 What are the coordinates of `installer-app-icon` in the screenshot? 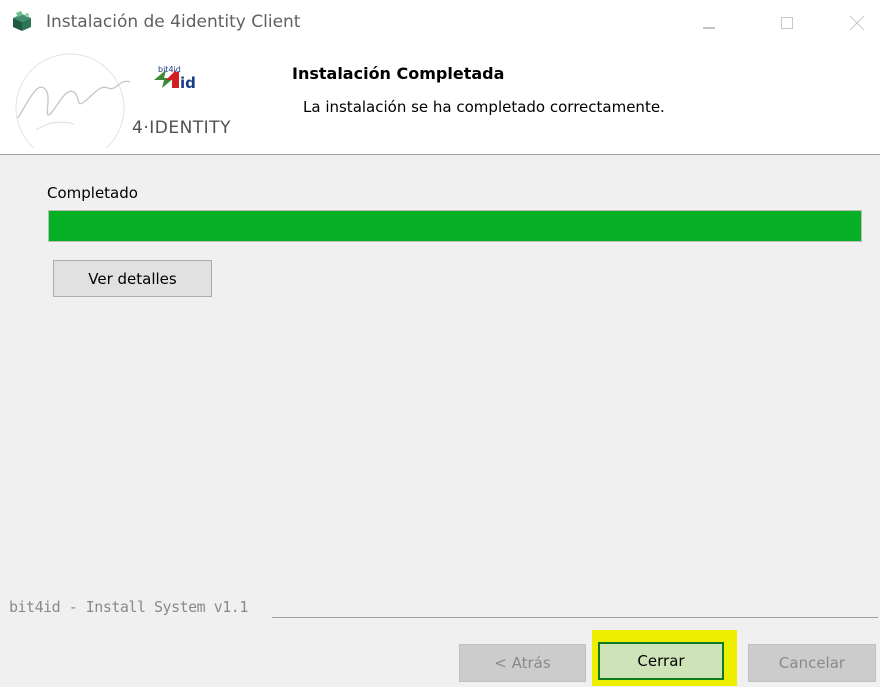 It's located at (22, 21).